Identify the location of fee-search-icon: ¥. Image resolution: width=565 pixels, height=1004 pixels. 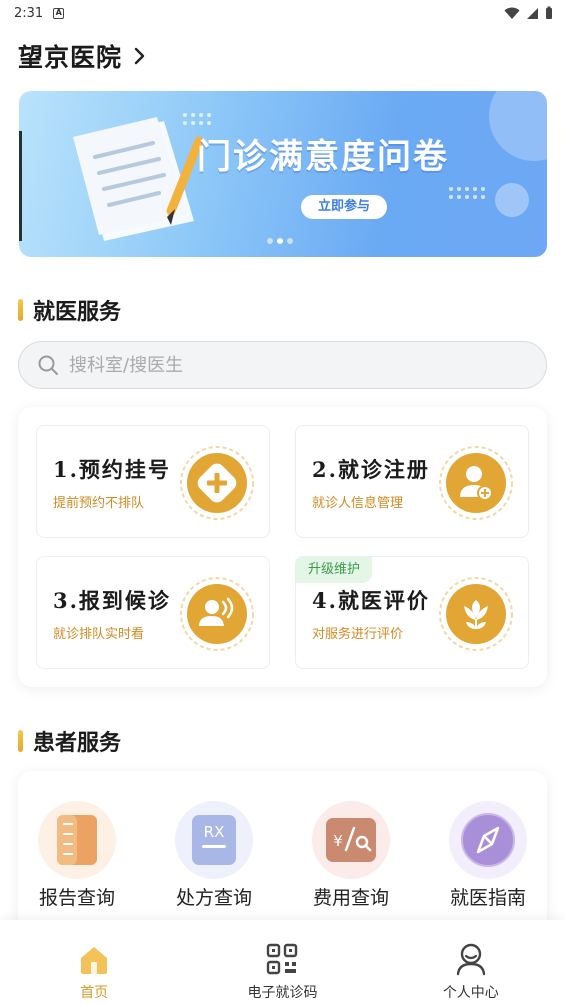
(351, 840).